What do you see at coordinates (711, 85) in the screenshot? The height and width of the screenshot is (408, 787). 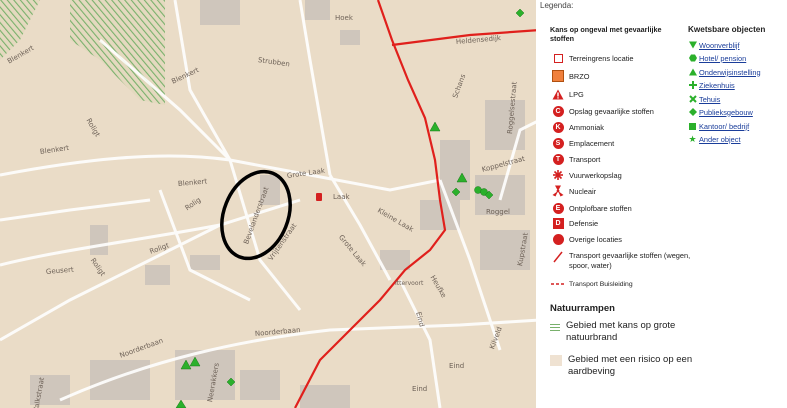 I see `vulnerable-item: Ziekenhuis` at bounding box center [711, 85].